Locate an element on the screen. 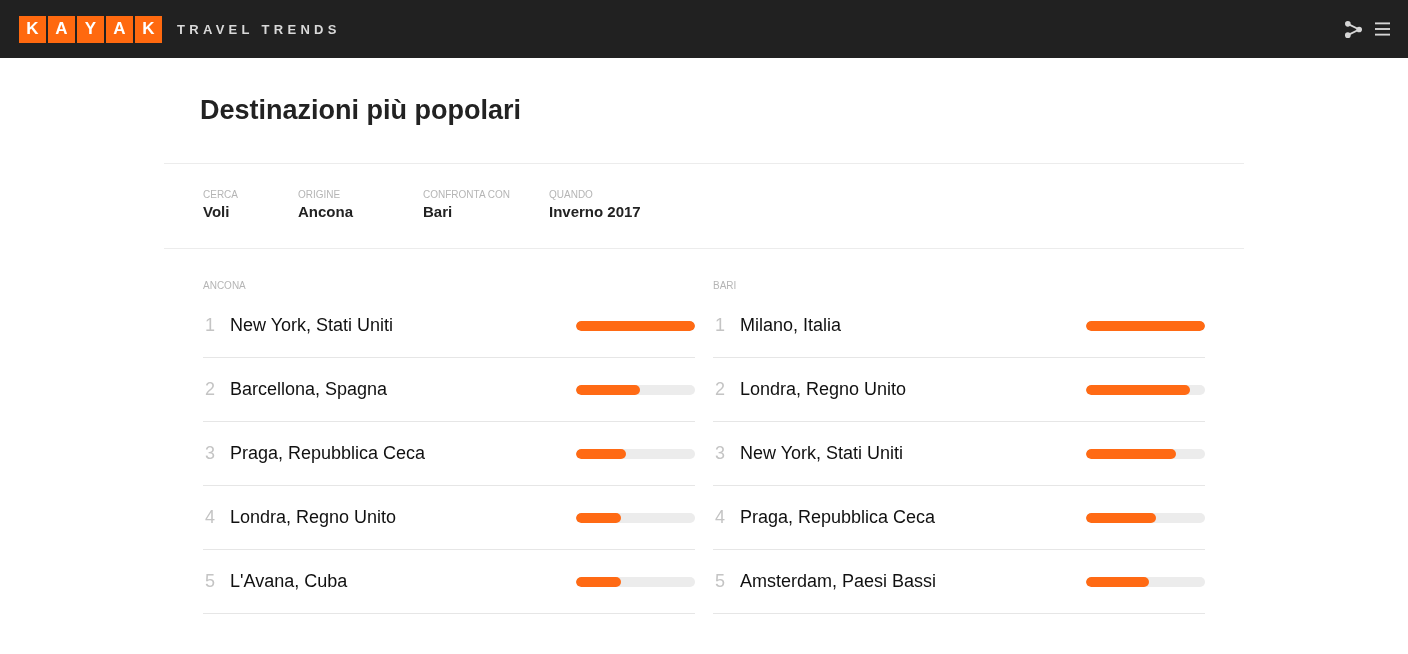  list-heading: BARI is located at coordinates (725, 285).